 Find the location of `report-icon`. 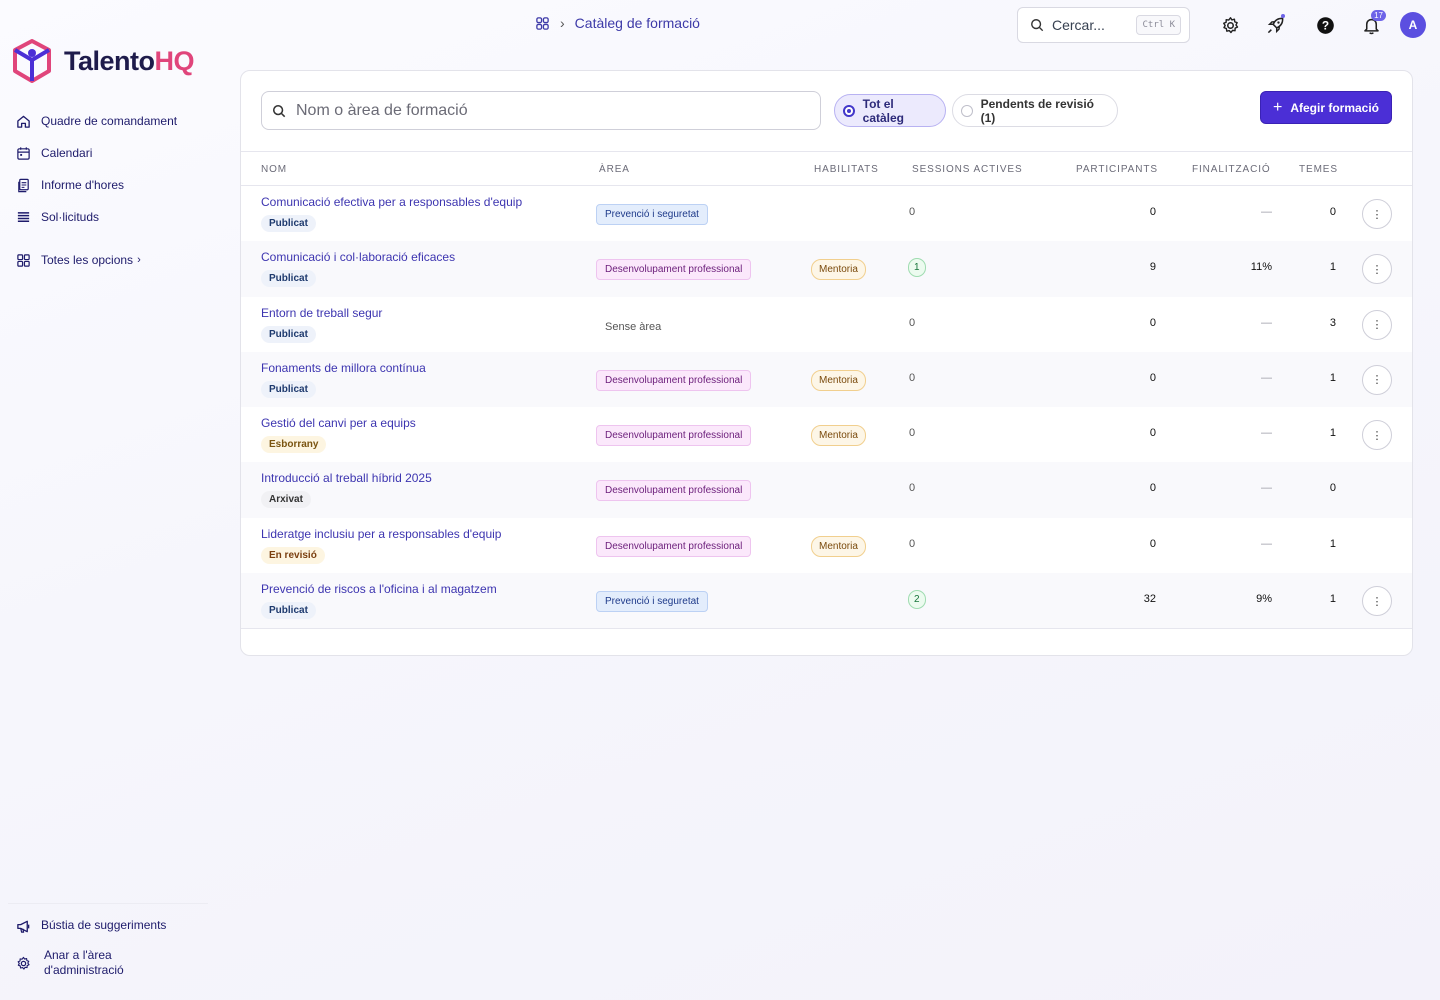

report-icon is located at coordinates (23, 185).